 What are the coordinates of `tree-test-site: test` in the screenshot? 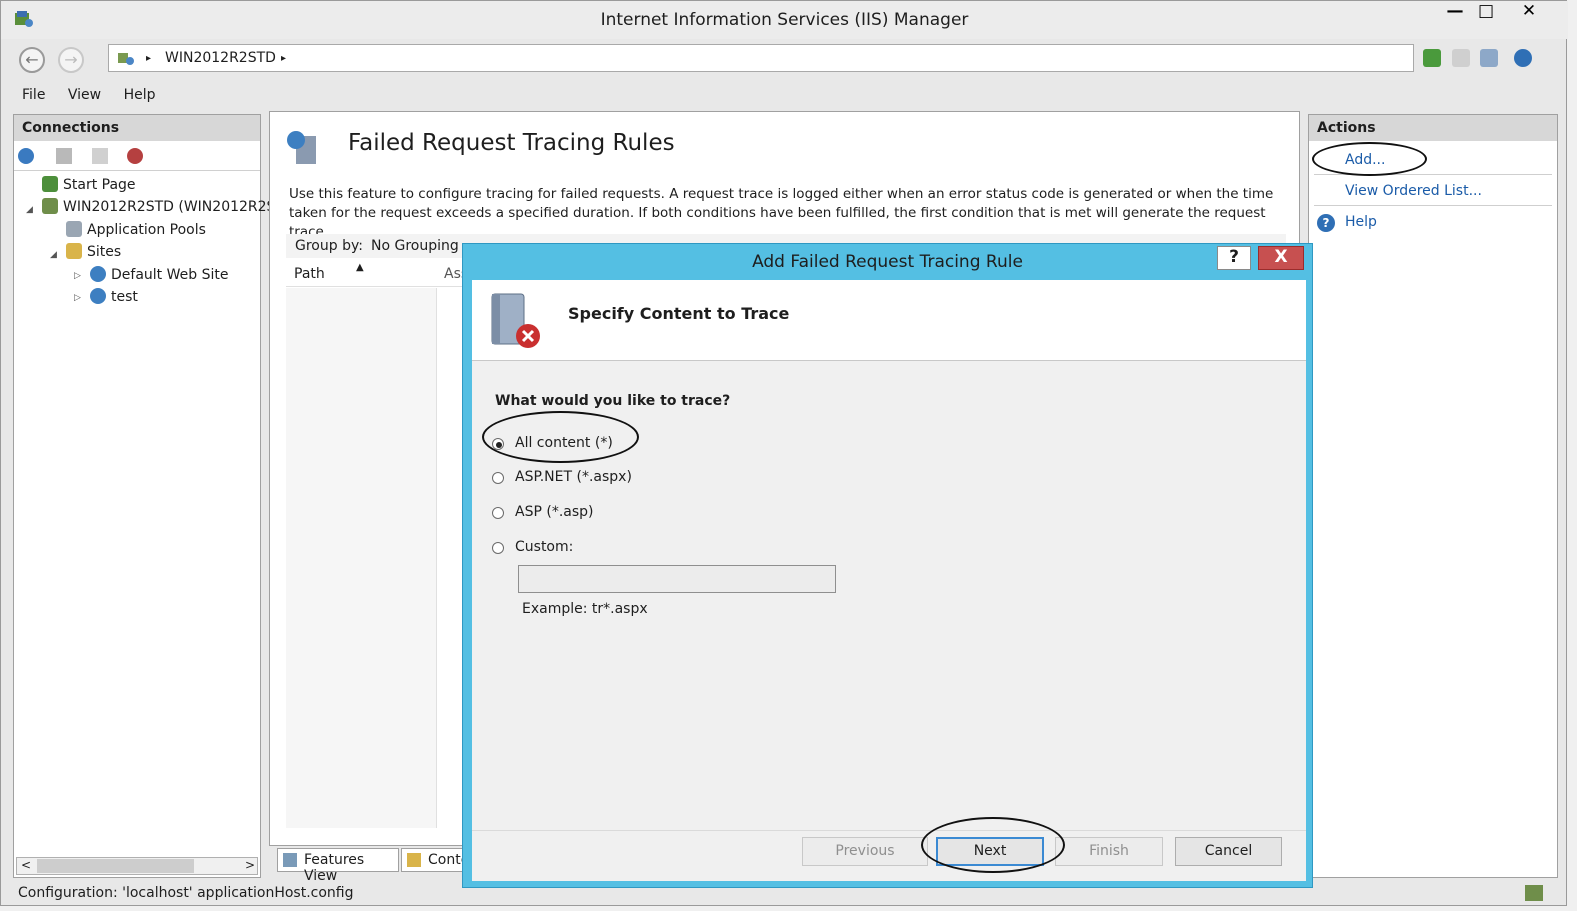 It's located at (114, 296).